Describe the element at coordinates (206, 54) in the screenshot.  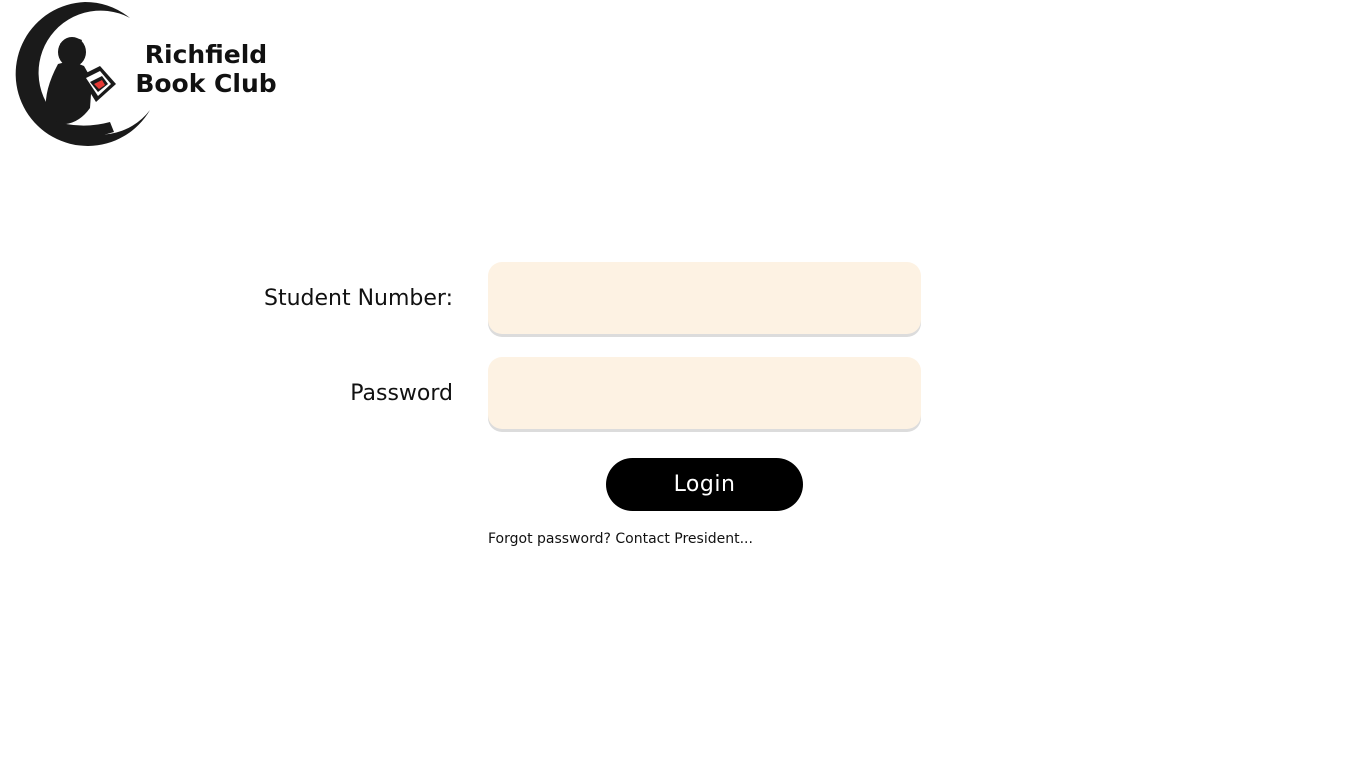
I see `club-name-line1: Richfield` at that location.